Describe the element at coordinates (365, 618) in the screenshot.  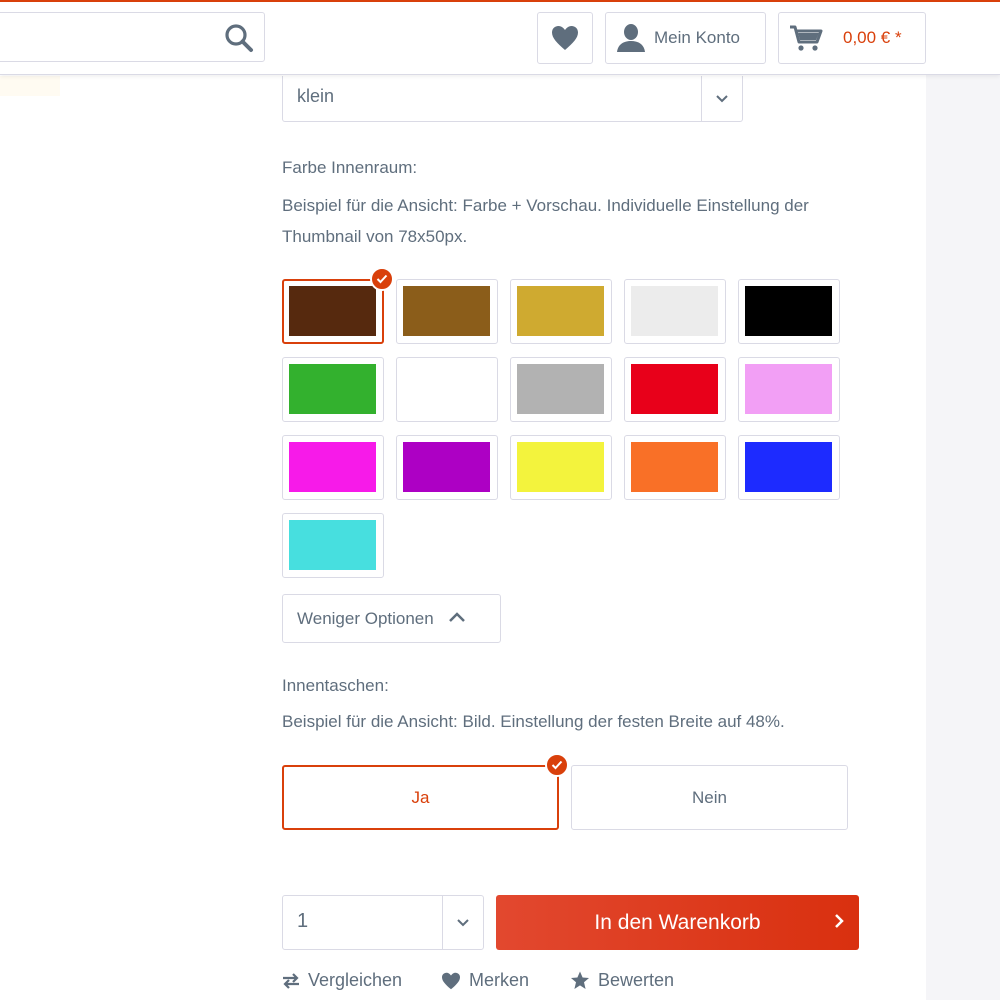
I see `less-options-label: Weniger Optionen` at that location.